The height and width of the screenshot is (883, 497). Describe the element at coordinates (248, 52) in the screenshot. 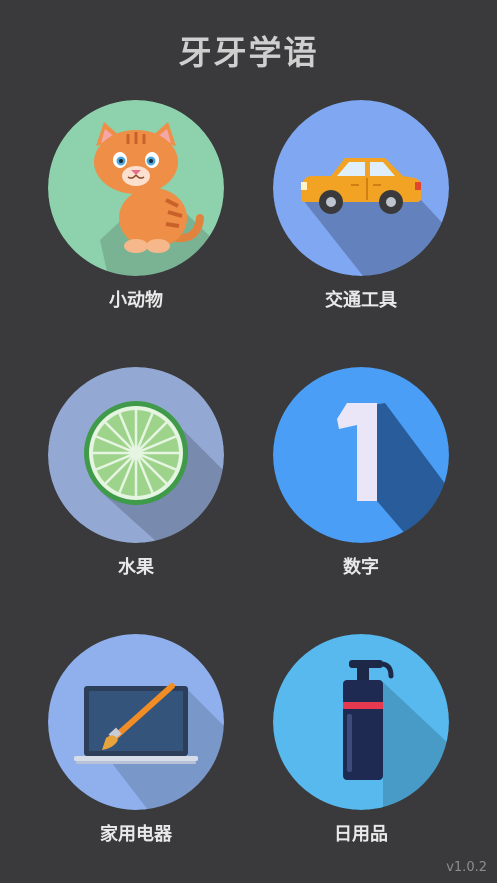

I see `app-title: 牙牙学语` at that location.